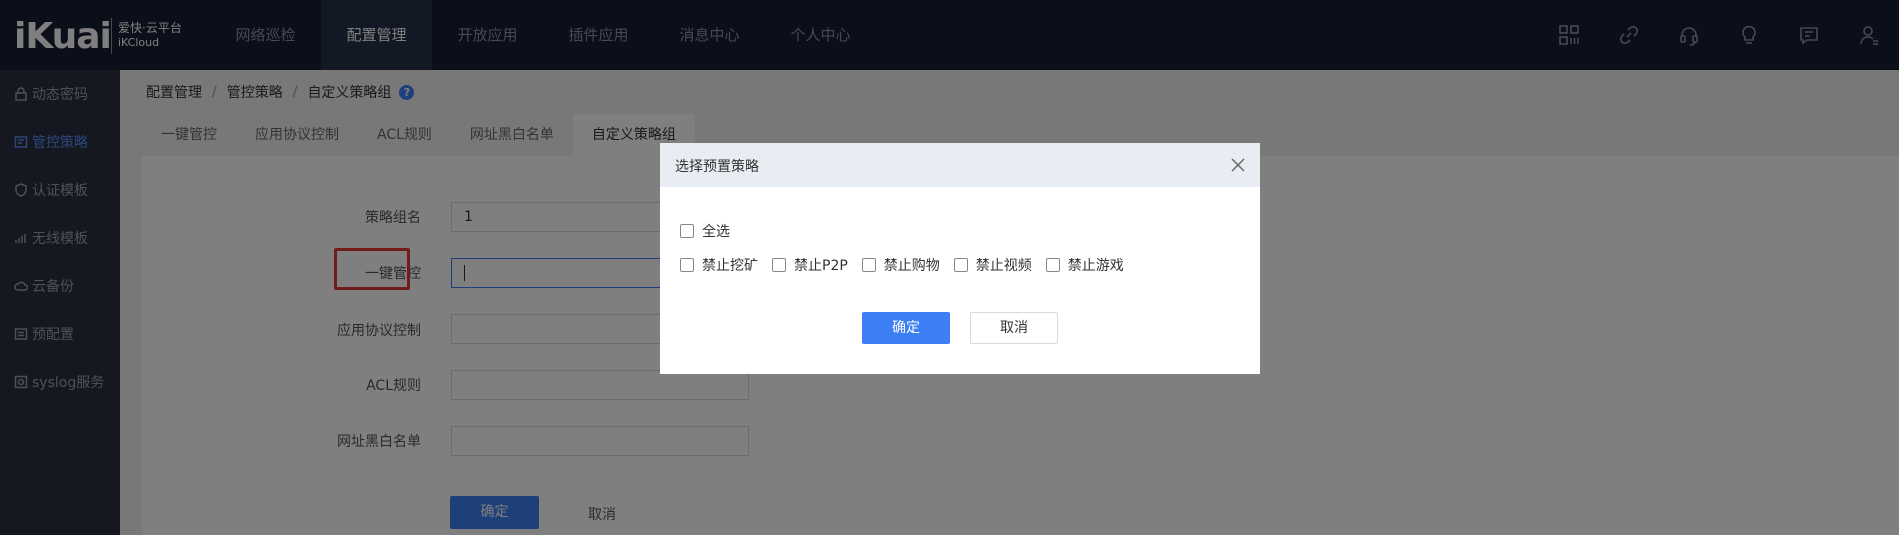 Image resolution: width=1899 pixels, height=535 pixels. Describe the element at coordinates (821, 266) in the screenshot. I see `checkbox-label: 禁止P2P` at that location.